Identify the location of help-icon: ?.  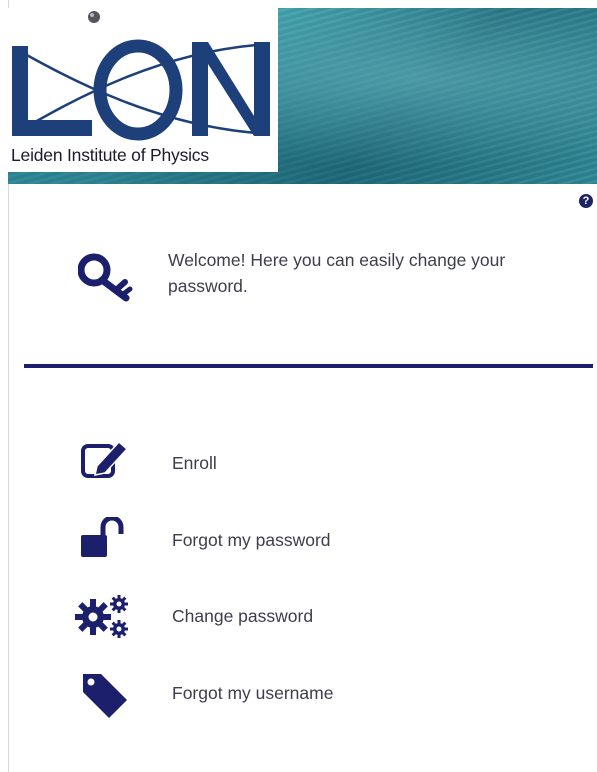
(586, 201).